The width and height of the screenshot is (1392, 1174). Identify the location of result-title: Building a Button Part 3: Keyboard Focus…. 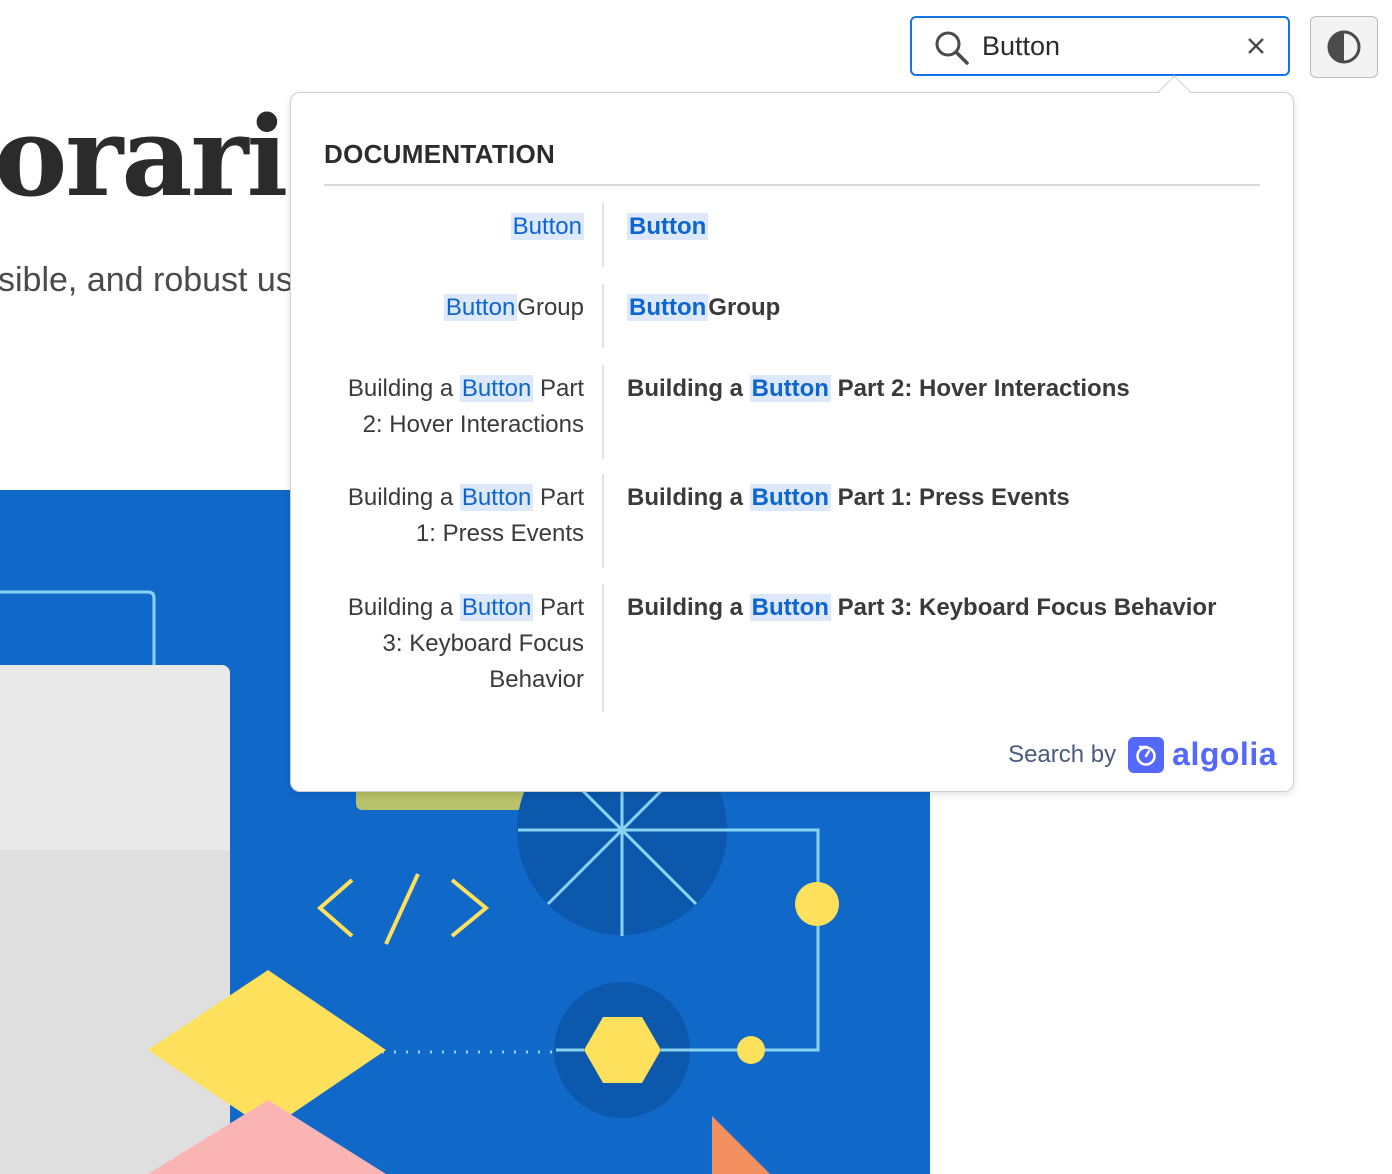
(947, 605).